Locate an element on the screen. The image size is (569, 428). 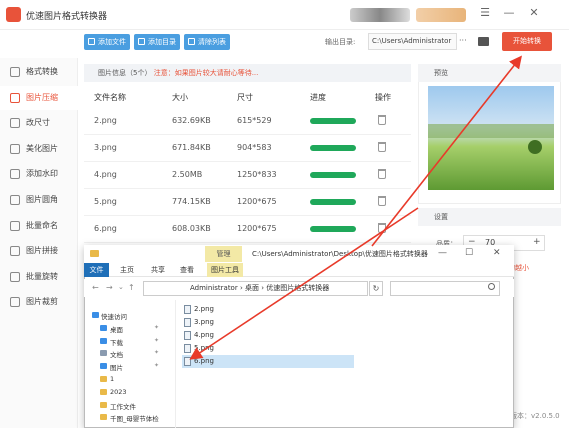
sidebar-item-label: 图片压缩 is located at coordinates (42, 97).